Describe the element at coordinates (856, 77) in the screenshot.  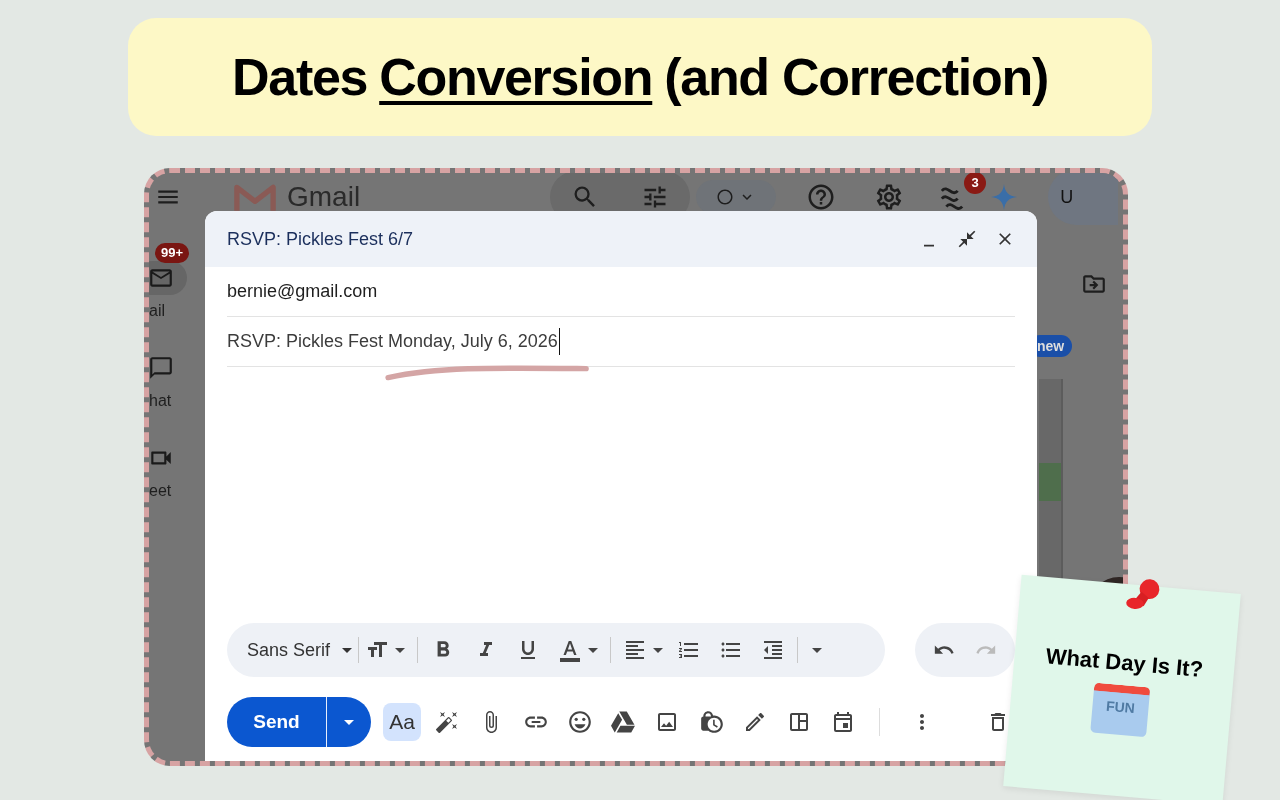
I see `title-text: (and Correction)` at that location.